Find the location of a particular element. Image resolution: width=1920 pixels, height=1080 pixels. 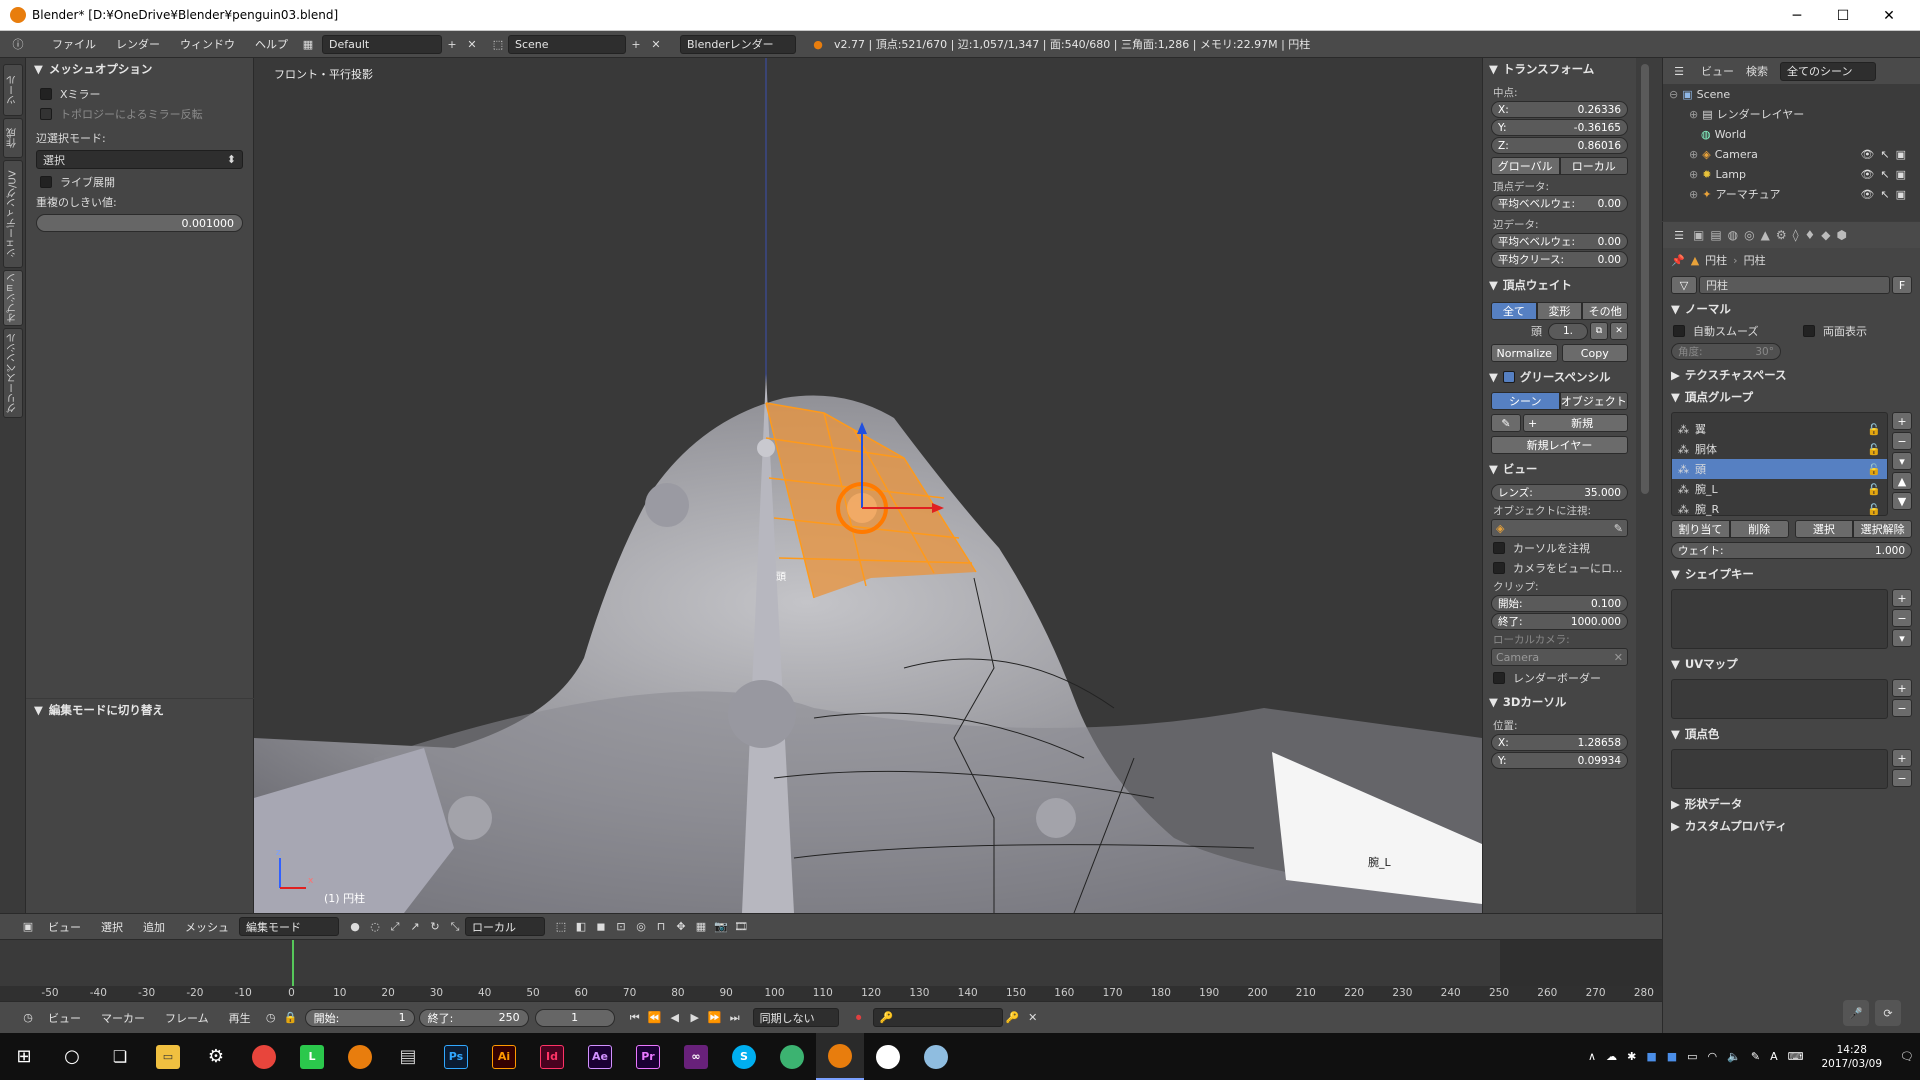

indesign-icon: Id is located at coordinates (552, 1056).